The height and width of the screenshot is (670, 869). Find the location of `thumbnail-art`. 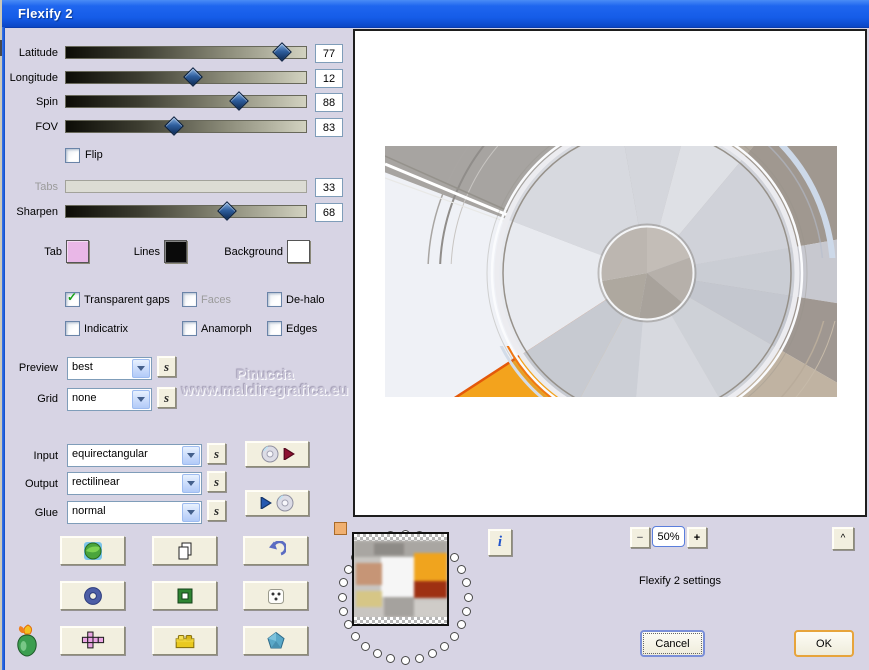

thumbnail-art is located at coordinates (400, 579).